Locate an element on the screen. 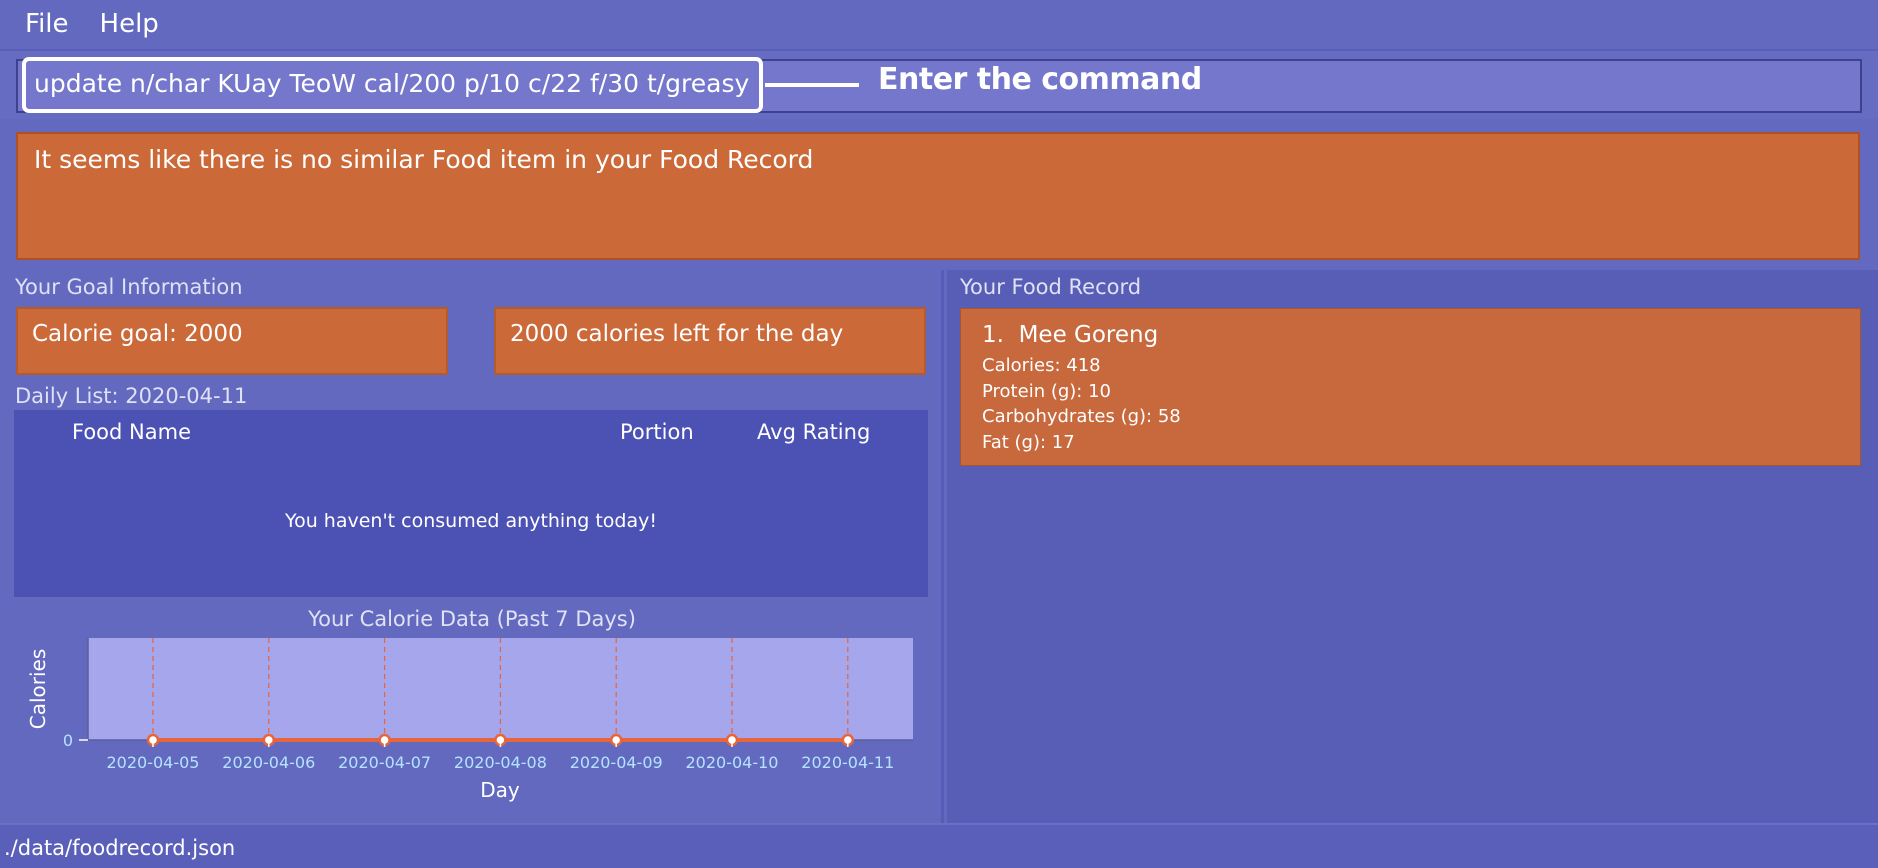  x-tick-label: 2020-04-08 is located at coordinates (500, 762).